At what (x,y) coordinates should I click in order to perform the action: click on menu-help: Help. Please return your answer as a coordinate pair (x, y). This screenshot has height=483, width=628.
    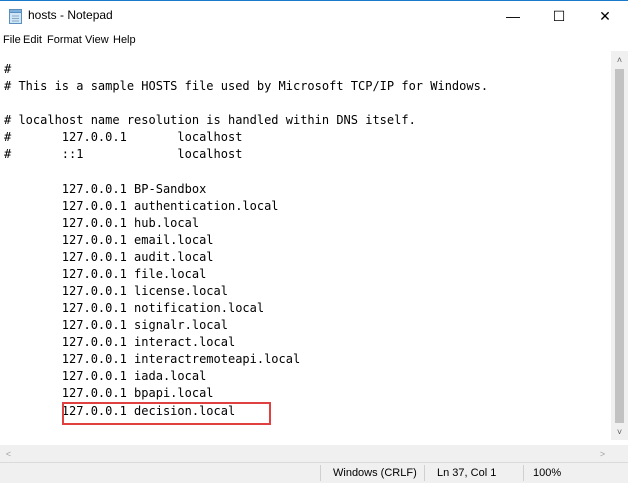
    Looking at the image, I should click on (124, 40).